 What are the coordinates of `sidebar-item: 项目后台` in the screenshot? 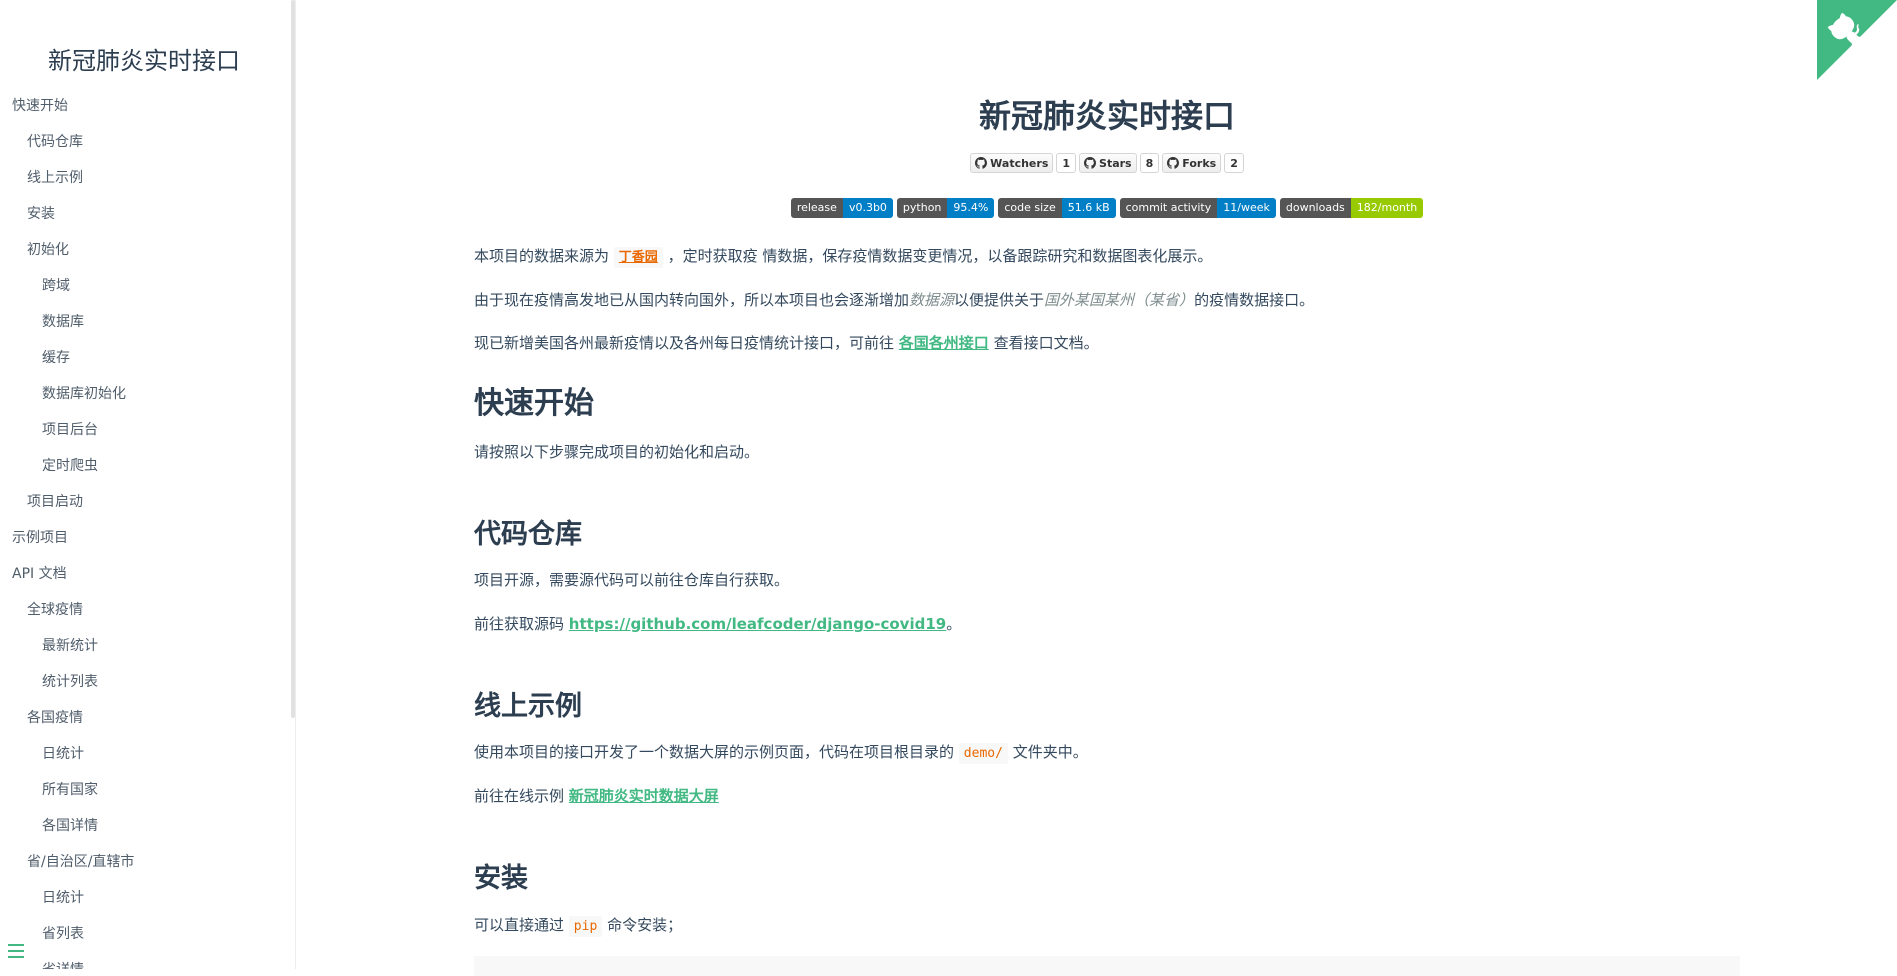 It's located at (144, 436).